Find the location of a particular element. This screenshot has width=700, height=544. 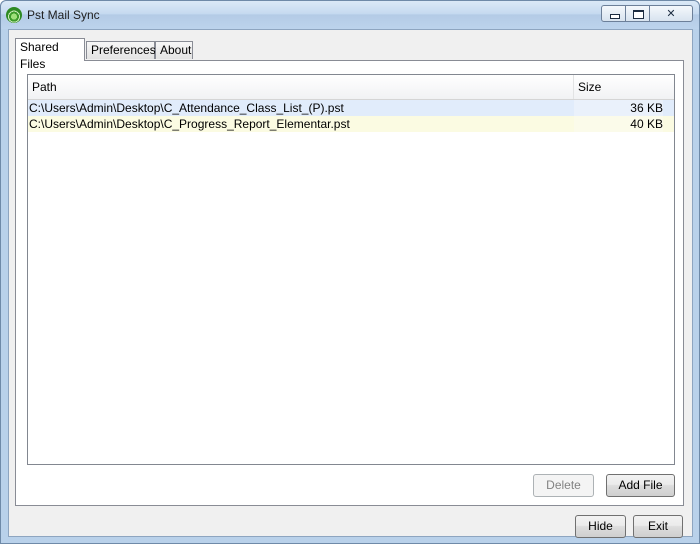

file-size: 36 KB is located at coordinates (618, 108).